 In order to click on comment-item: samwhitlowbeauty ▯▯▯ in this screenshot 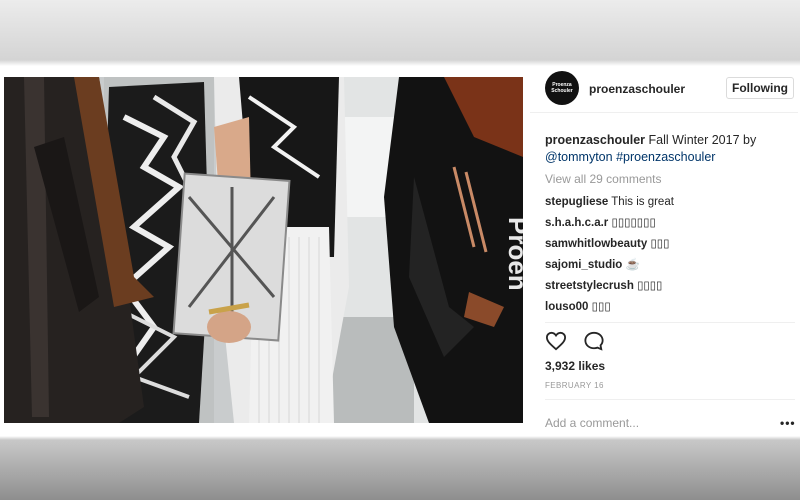, I will do `click(667, 246)`.